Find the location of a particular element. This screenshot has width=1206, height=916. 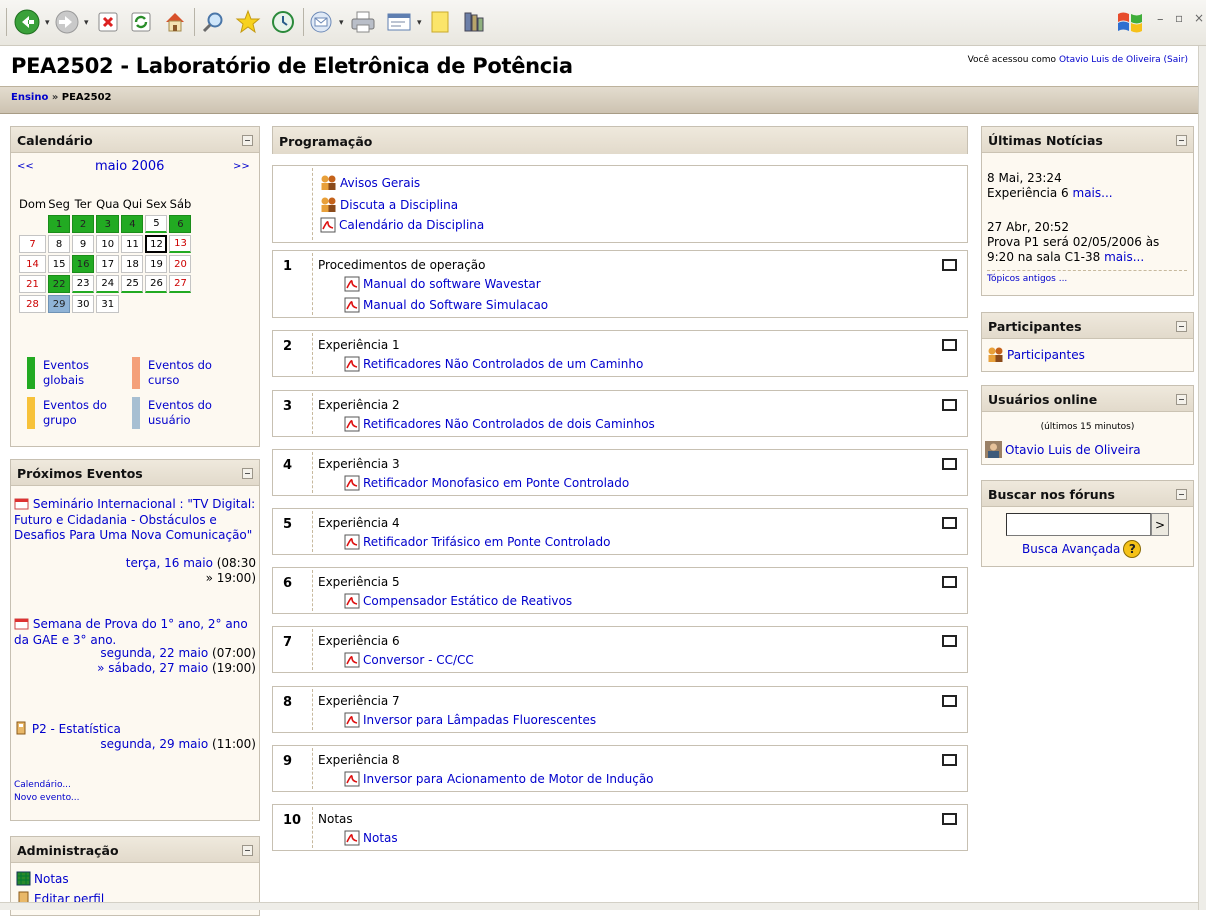

search-submit-button: > is located at coordinates (1160, 524).